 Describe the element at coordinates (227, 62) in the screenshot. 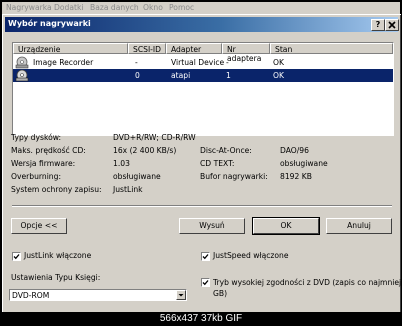

I see `device-adapter-no: -` at that location.